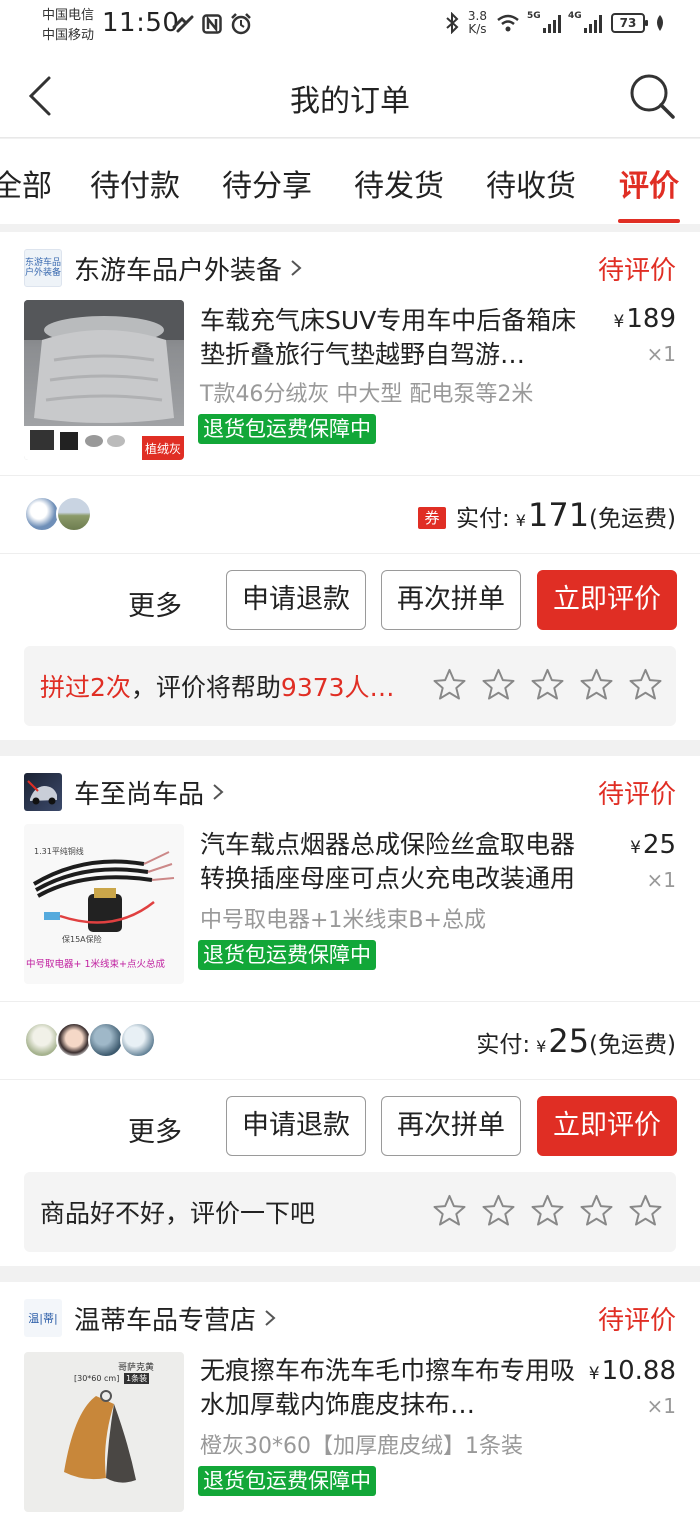 The image size is (700, 1516). I want to click on carrier-2: 中国移动, so click(68, 35).